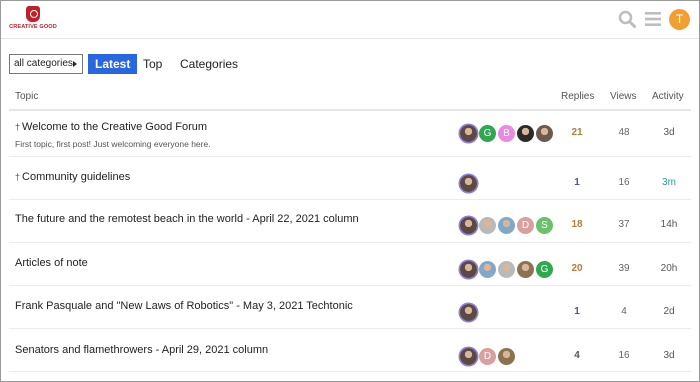 Image resolution: width=700 pixels, height=382 pixels. Describe the element at coordinates (350, 264) in the screenshot. I see `topic-row: Articles of note G 20 39 20h` at that location.